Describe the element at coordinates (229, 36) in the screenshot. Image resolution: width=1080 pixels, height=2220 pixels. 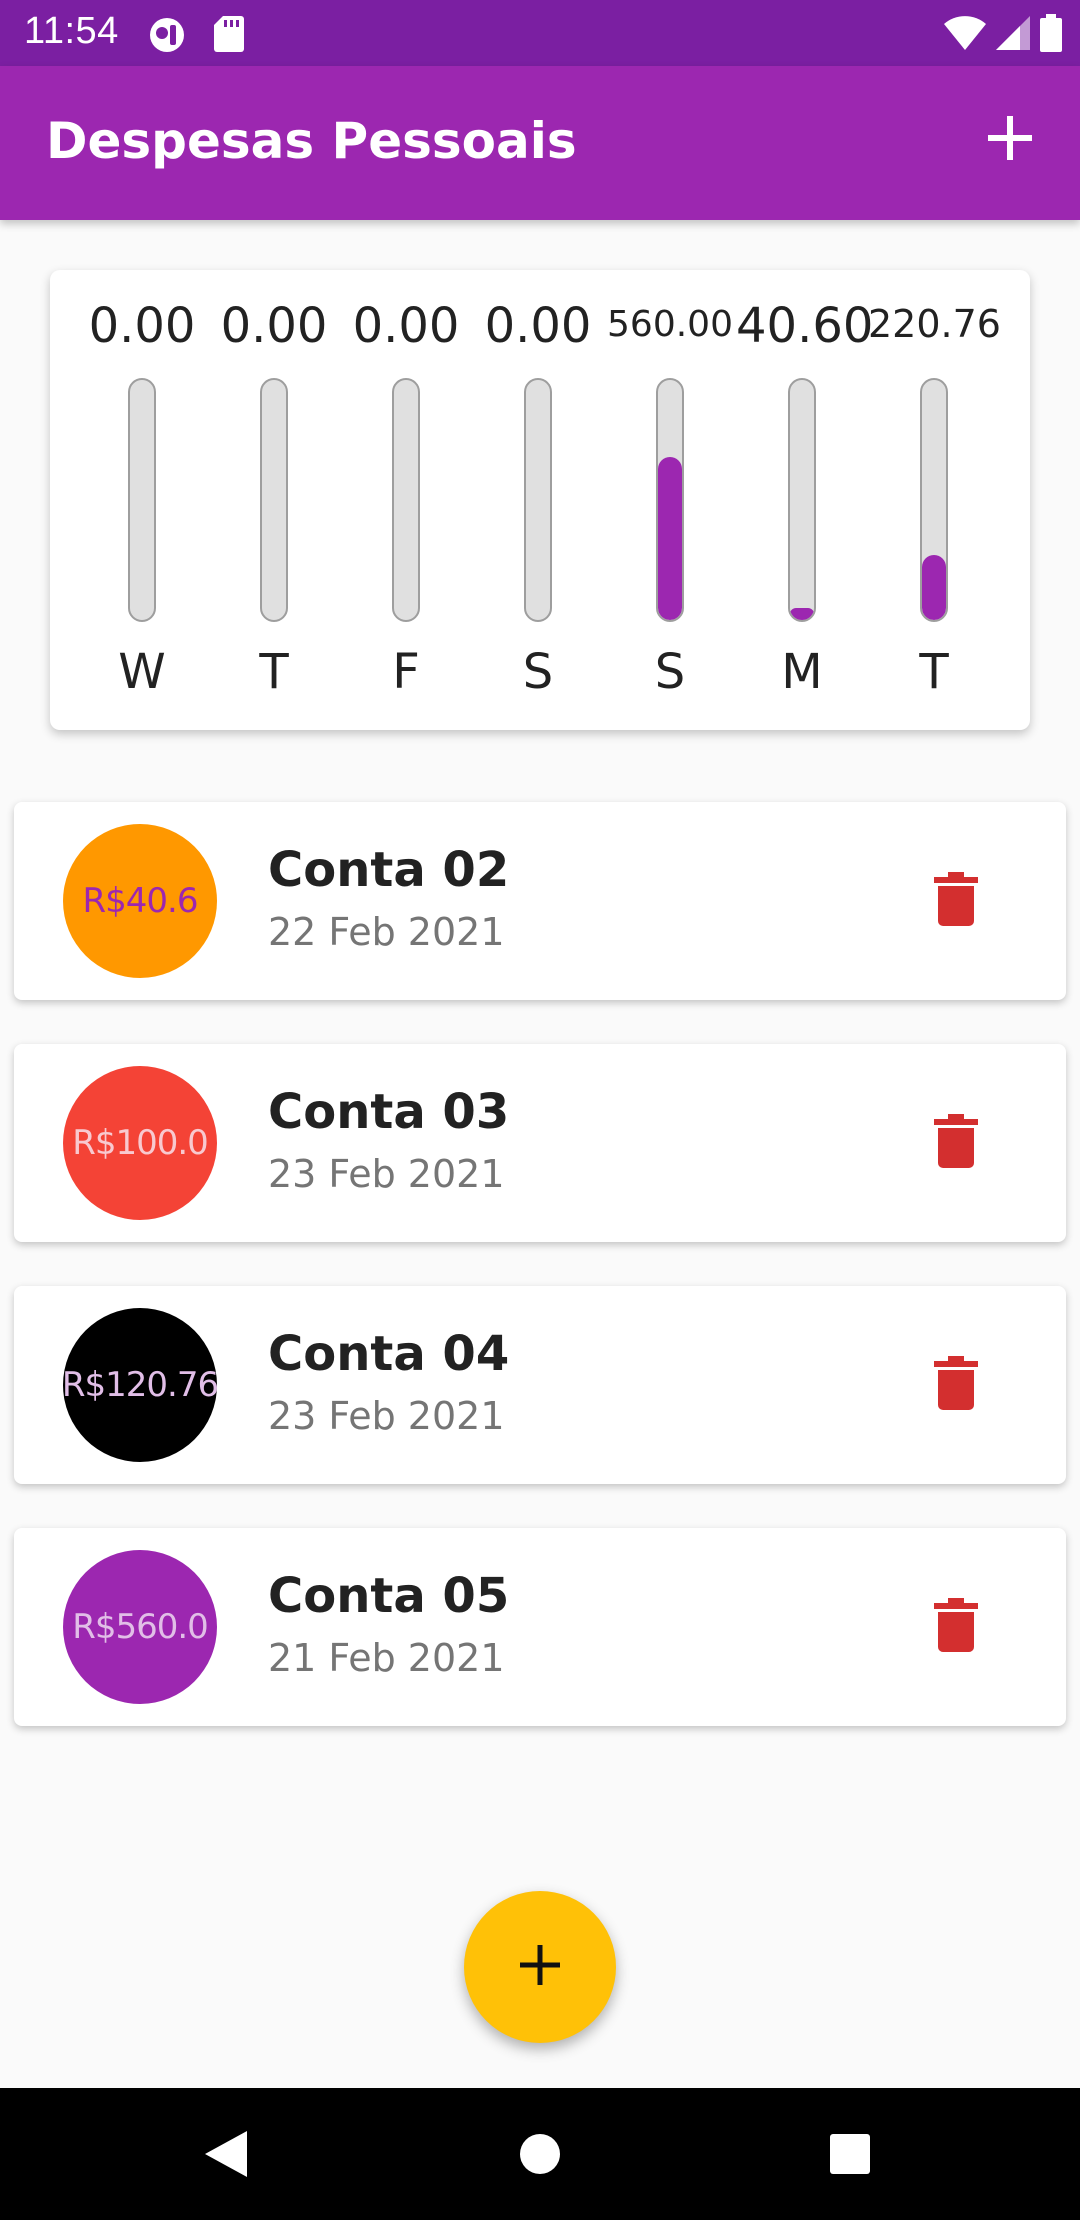
I see `sd-card-icon` at that location.